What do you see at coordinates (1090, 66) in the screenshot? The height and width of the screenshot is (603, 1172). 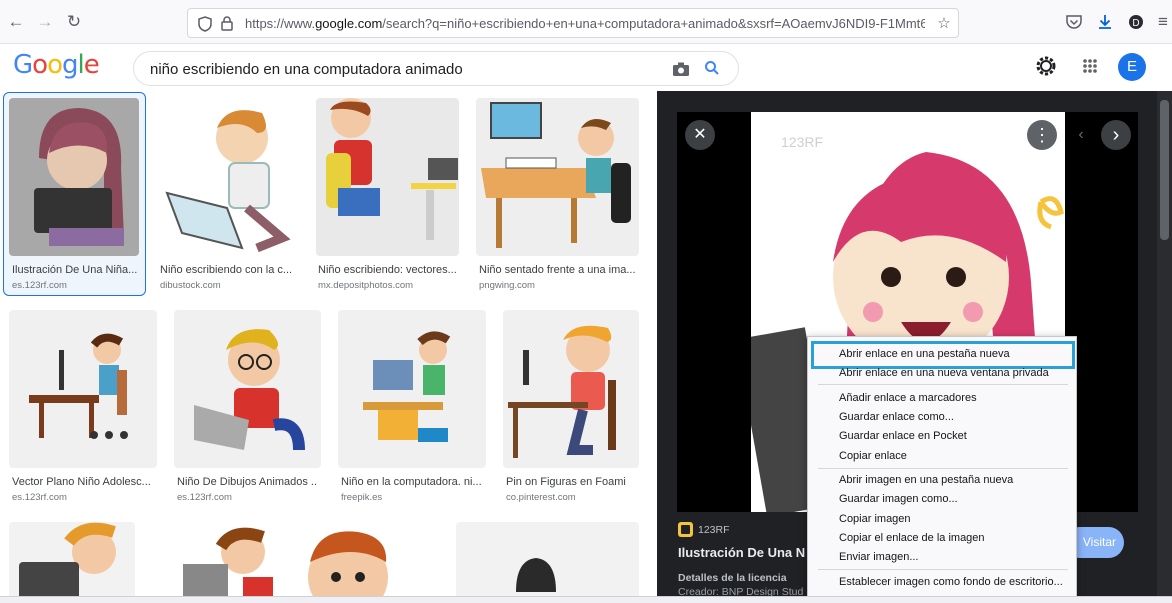 I see `apps-grid-icon` at bounding box center [1090, 66].